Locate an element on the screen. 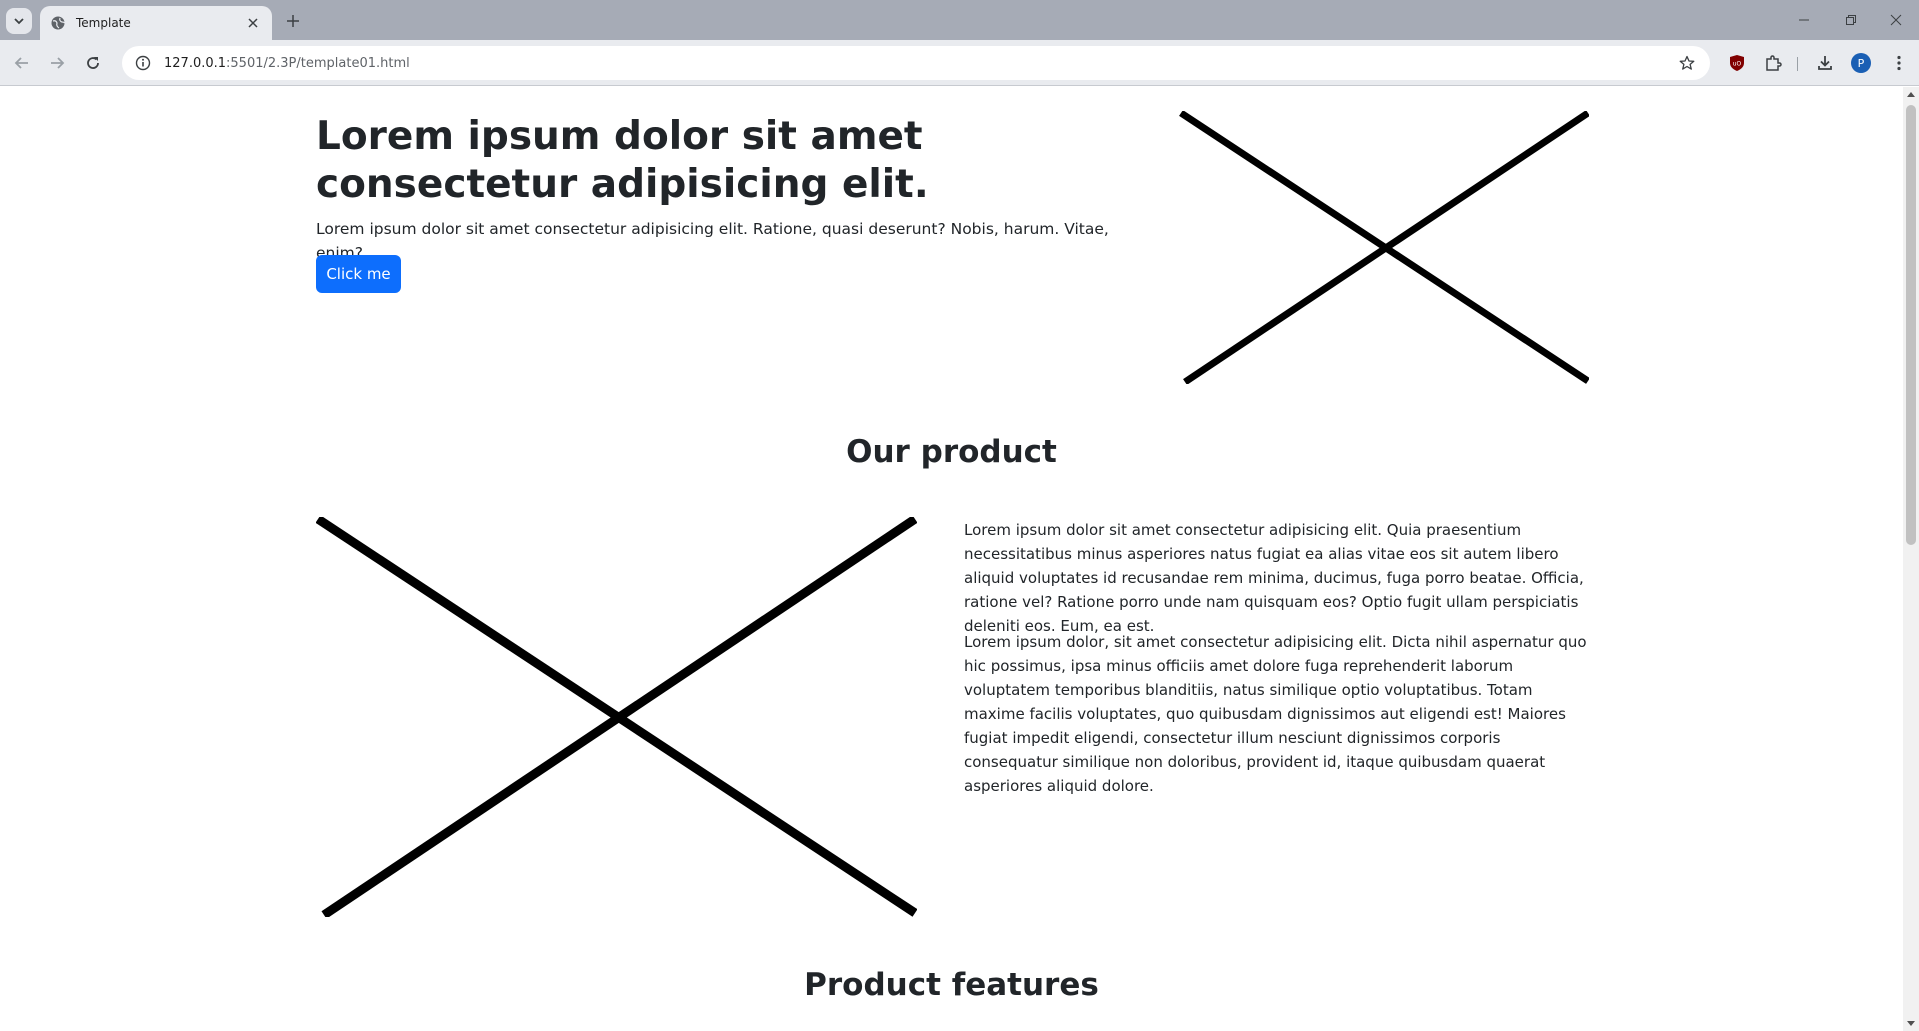  tab-search-button is located at coordinates (19, 21).